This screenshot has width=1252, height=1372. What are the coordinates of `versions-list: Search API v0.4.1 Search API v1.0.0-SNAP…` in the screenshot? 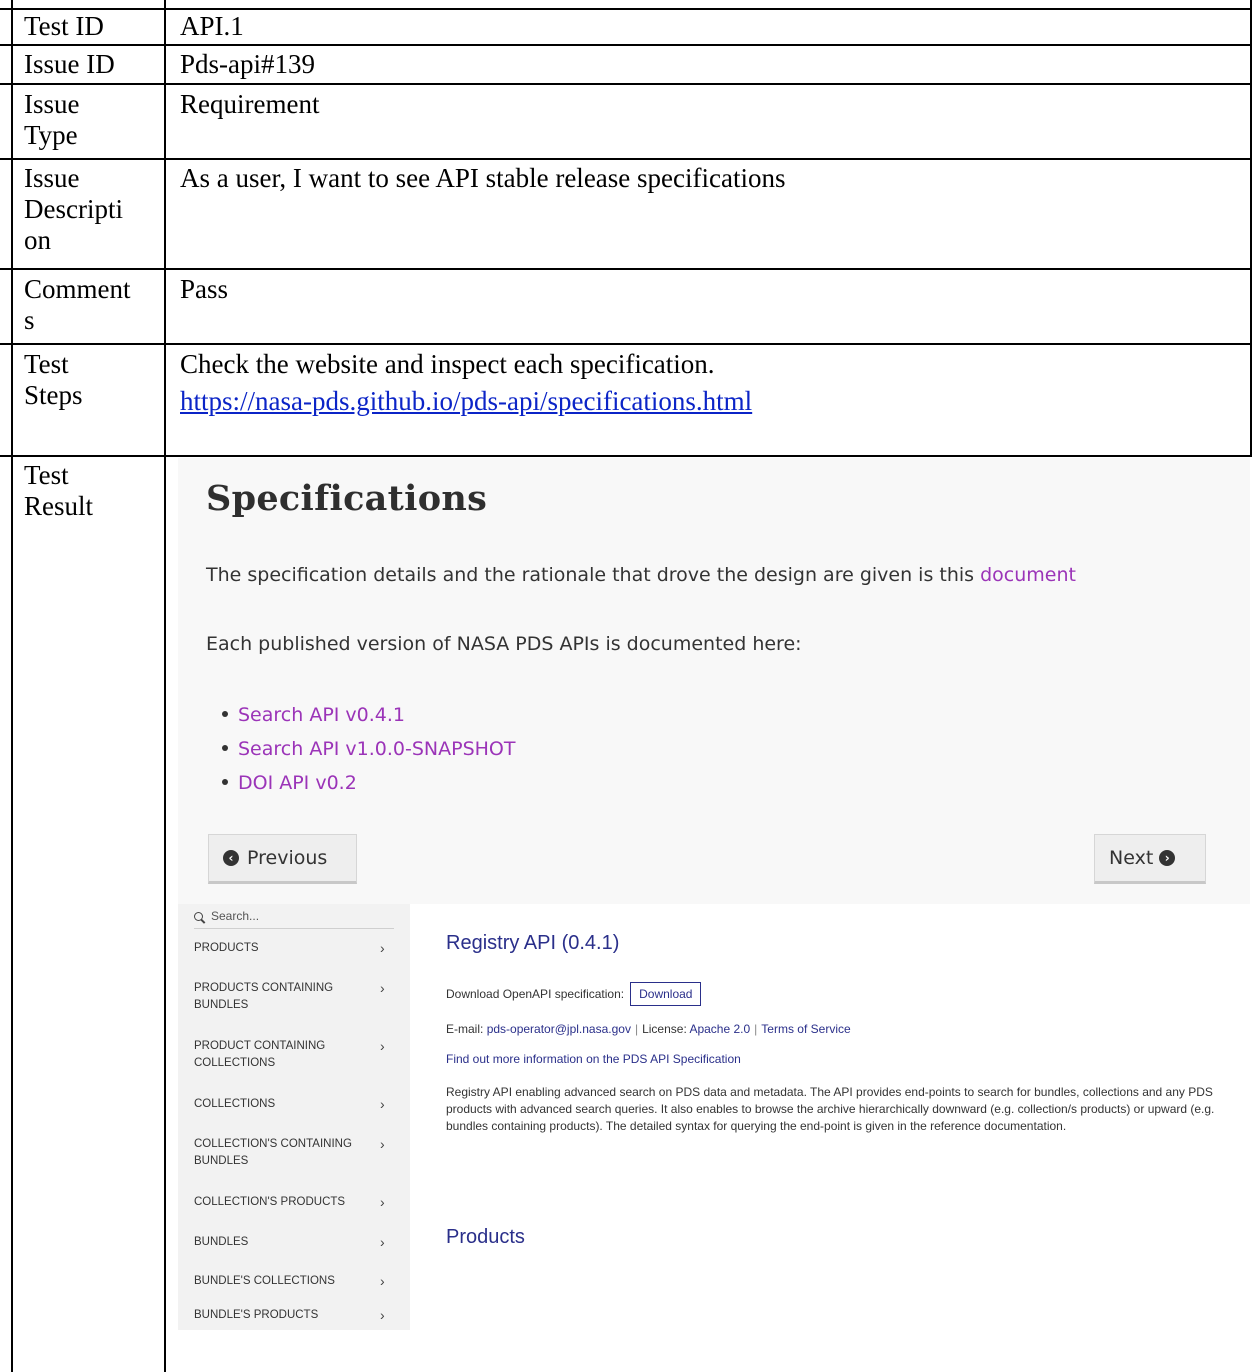 It's located at (361, 749).